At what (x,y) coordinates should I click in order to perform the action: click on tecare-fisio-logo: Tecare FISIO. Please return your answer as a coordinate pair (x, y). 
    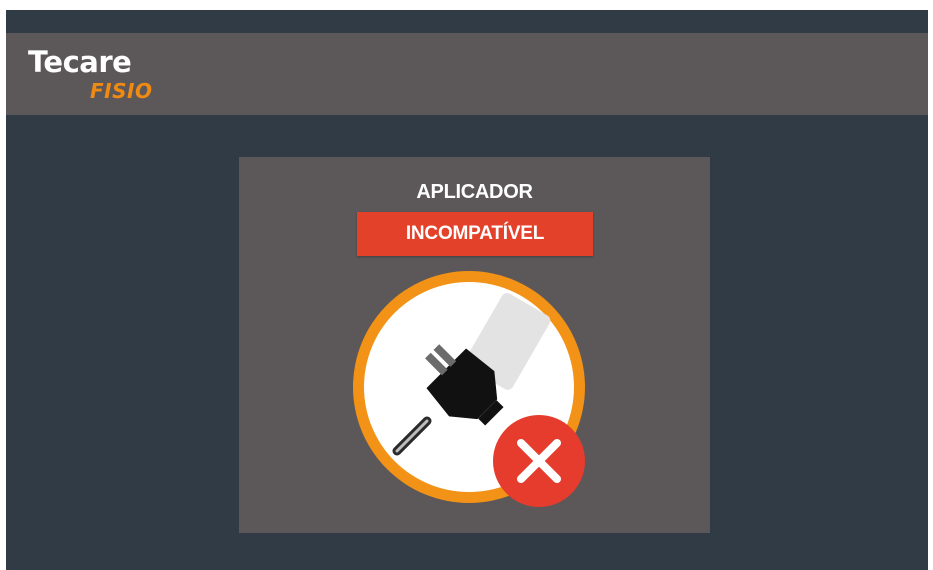
    Looking at the image, I should click on (108, 76).